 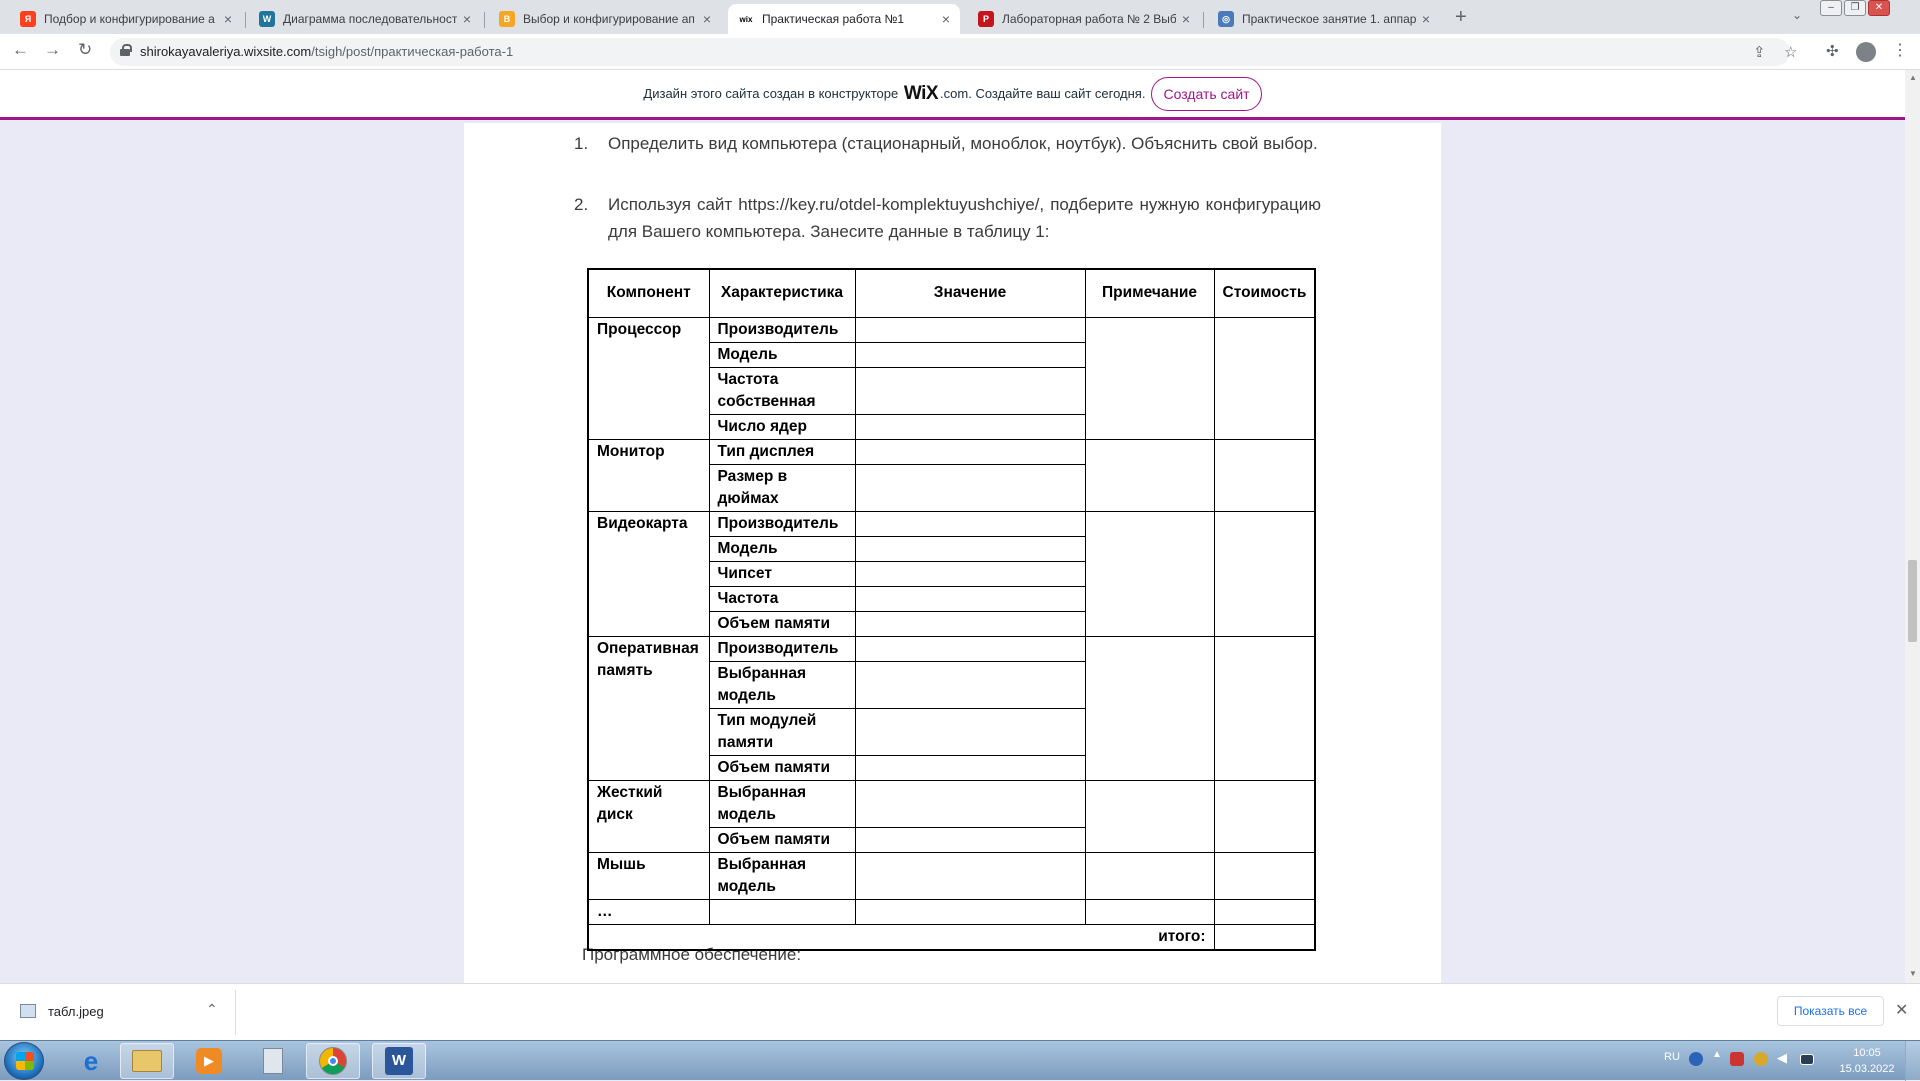 What do you see at coordinates (1900, 50) in the screenshot?
I see `menu-kebab-icon: ⋮` at bounding box center [1900, 50].